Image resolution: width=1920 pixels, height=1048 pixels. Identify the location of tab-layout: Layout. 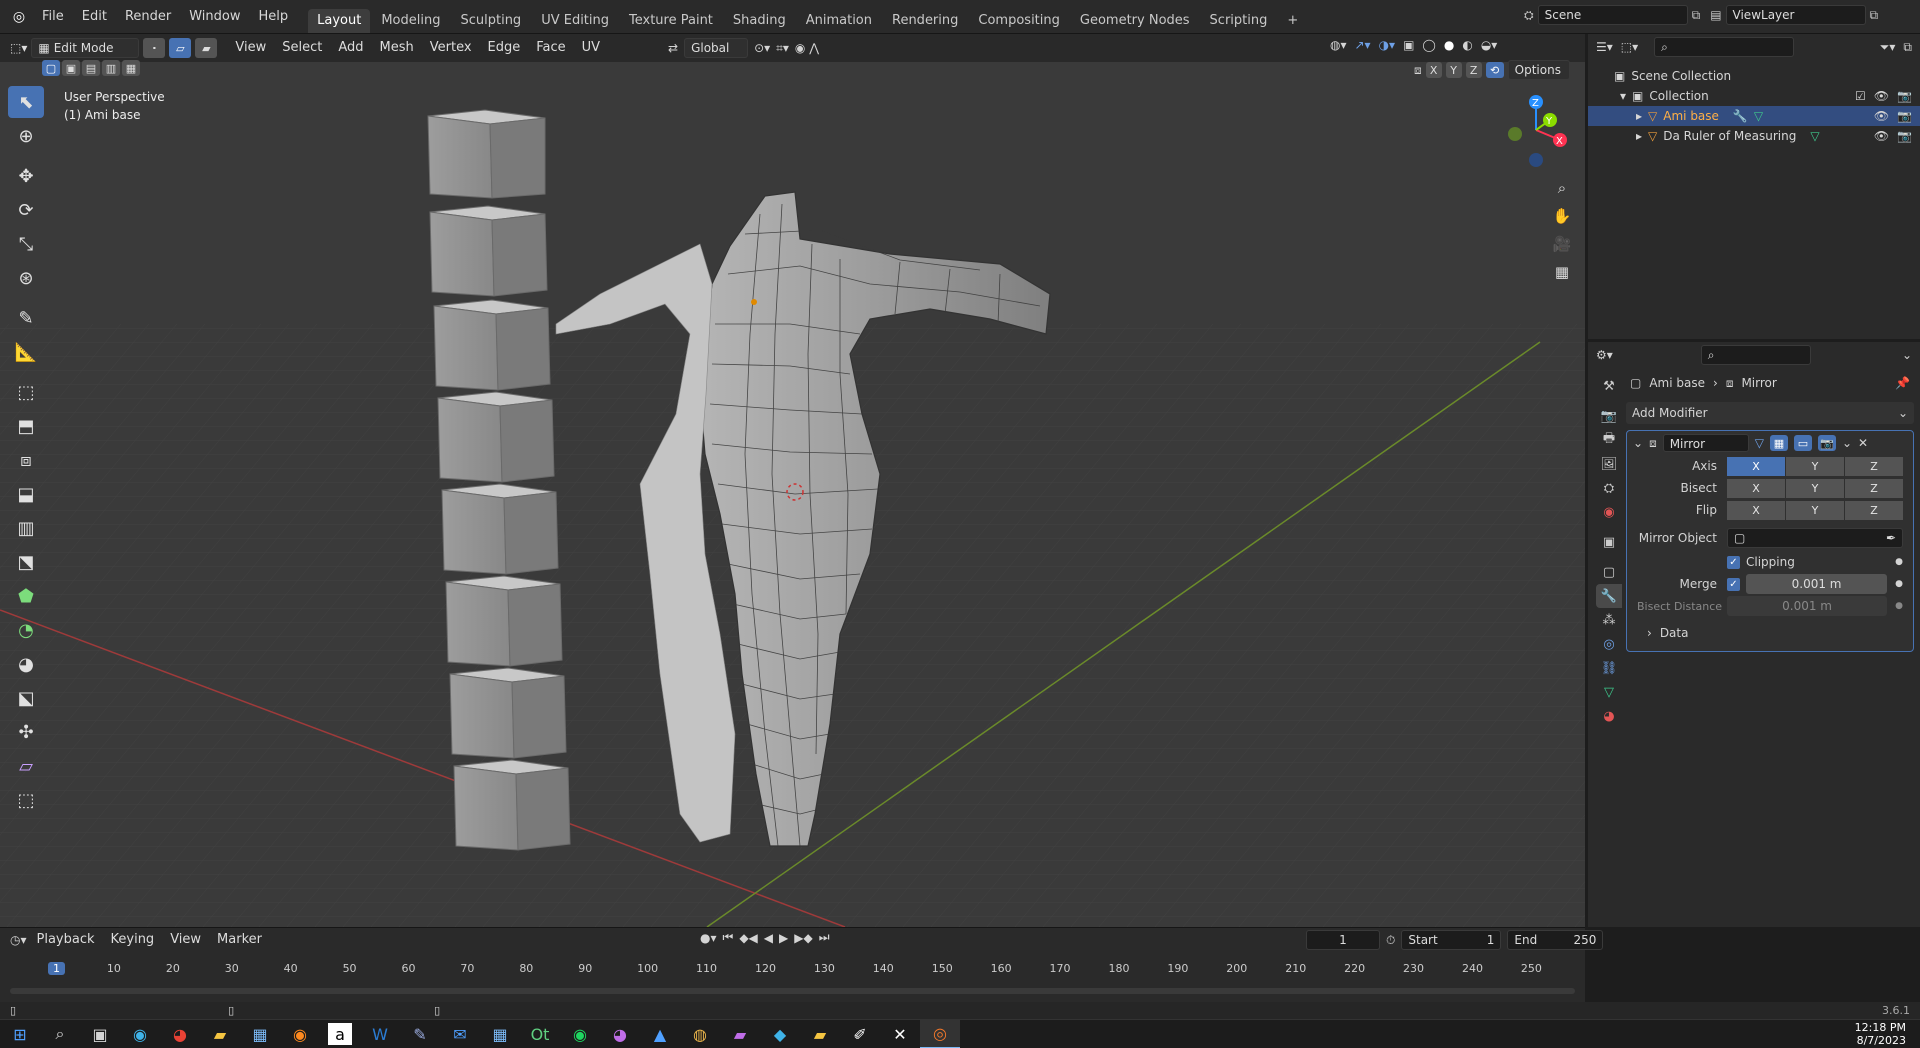
(339, 21).